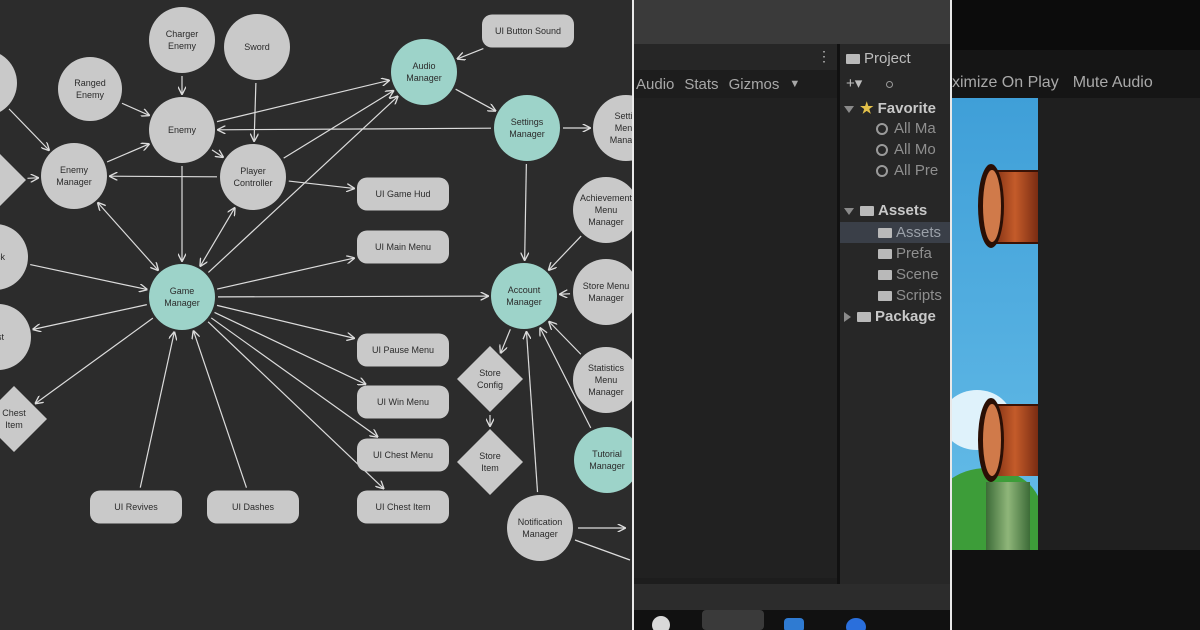 Image resolution: width=1200 pixels, height=630 pixels. I want to click on toolbar-audio-button: Audio, so click(660, 84).